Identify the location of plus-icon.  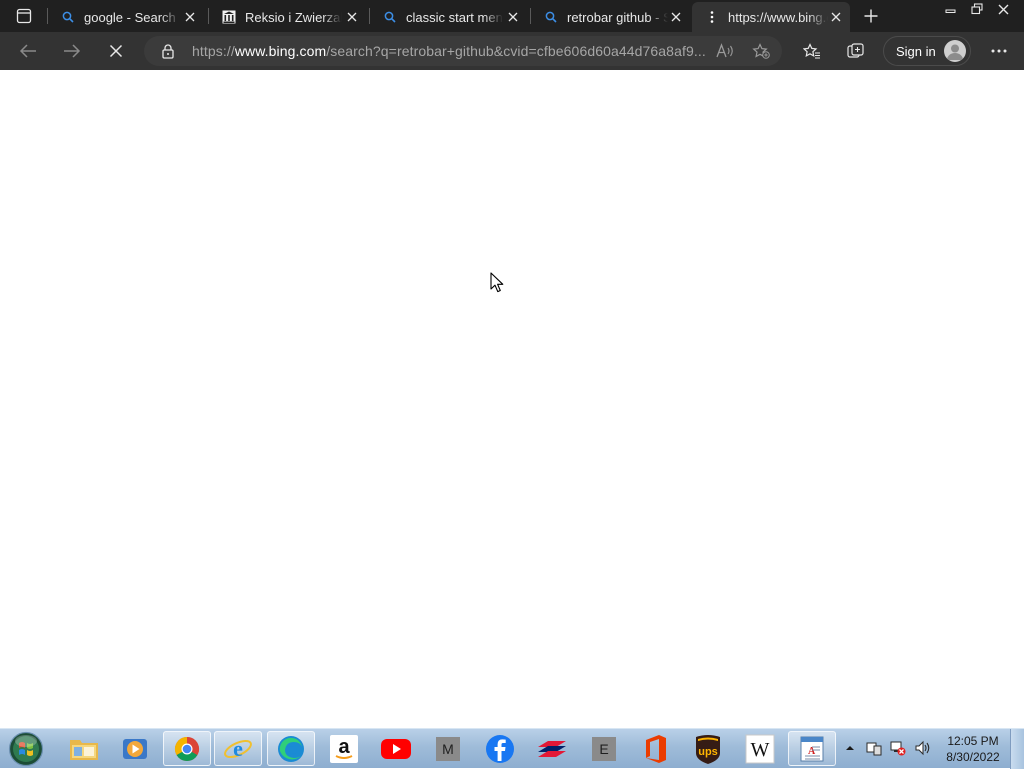
(871, 16).